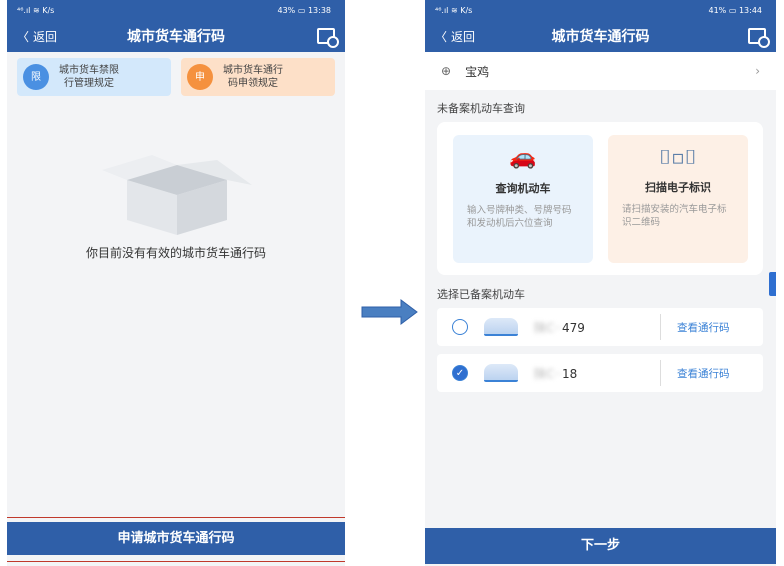 Image resolution: width=784 pixels, height=566 pixels. I want to click on status-bar: ⁴⁶.ıl ≋ K/s 43% ▭ 13:38, so click(174, 10).